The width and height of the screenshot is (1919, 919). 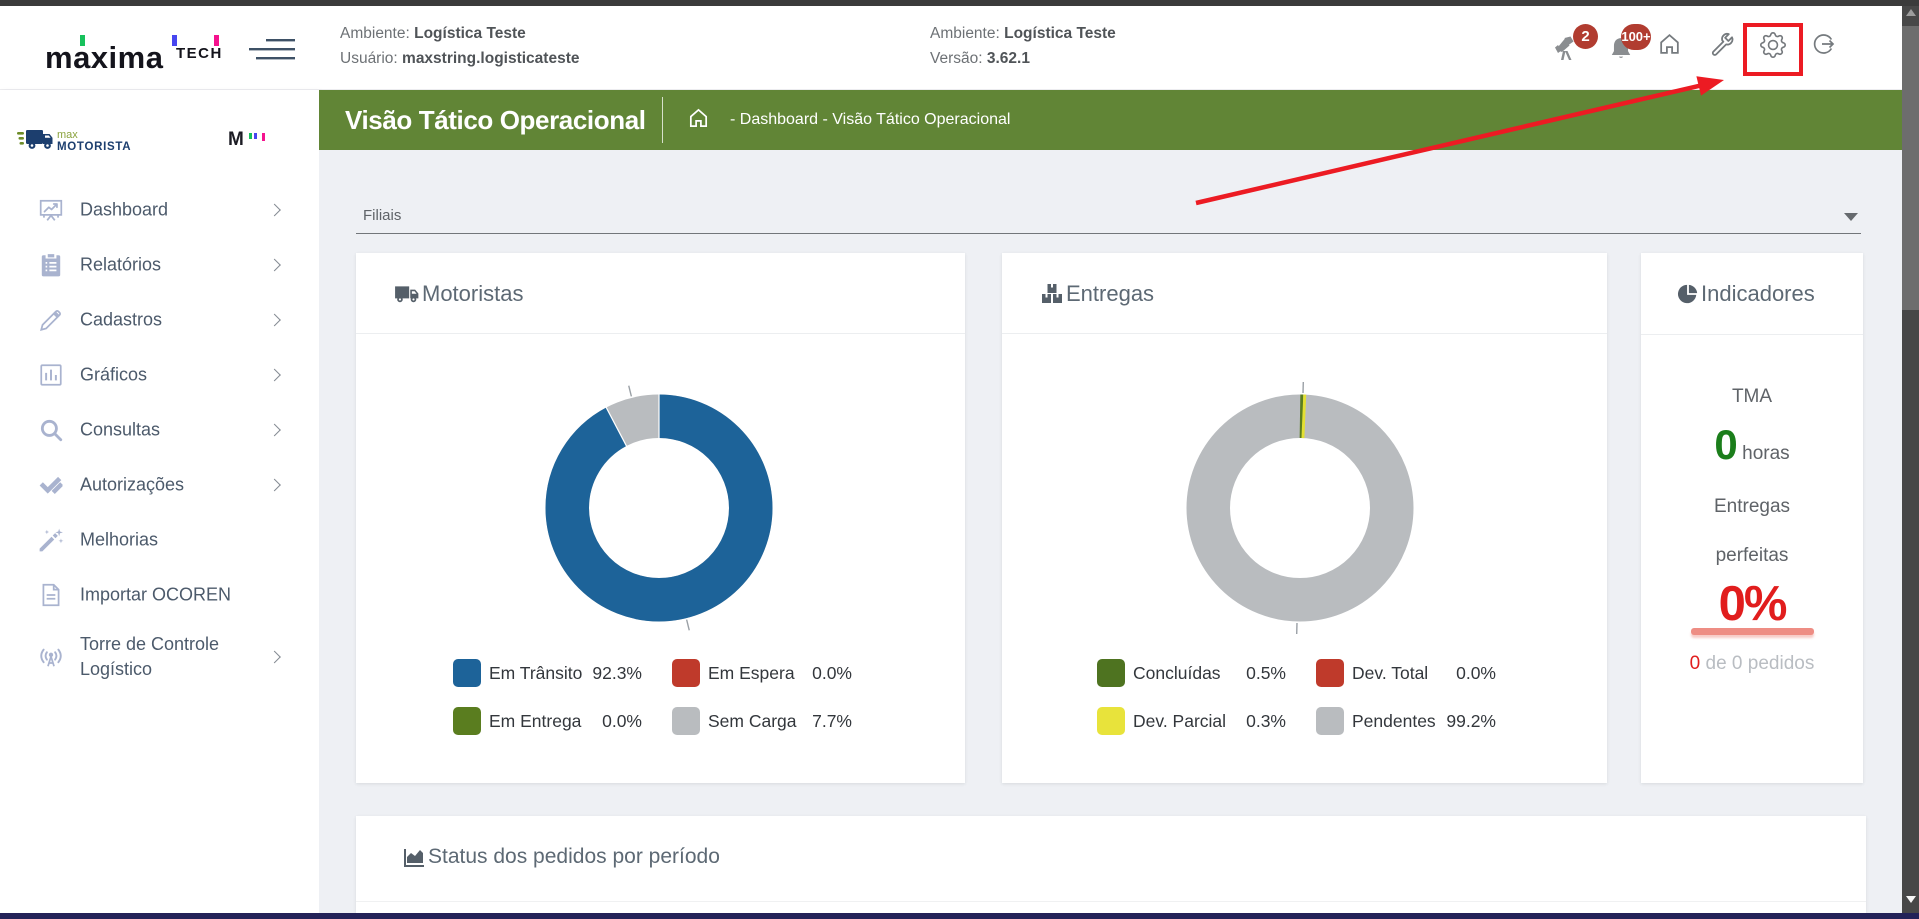 I want to click on svg-text: MOTORISTA, so click(x=94, y=147).